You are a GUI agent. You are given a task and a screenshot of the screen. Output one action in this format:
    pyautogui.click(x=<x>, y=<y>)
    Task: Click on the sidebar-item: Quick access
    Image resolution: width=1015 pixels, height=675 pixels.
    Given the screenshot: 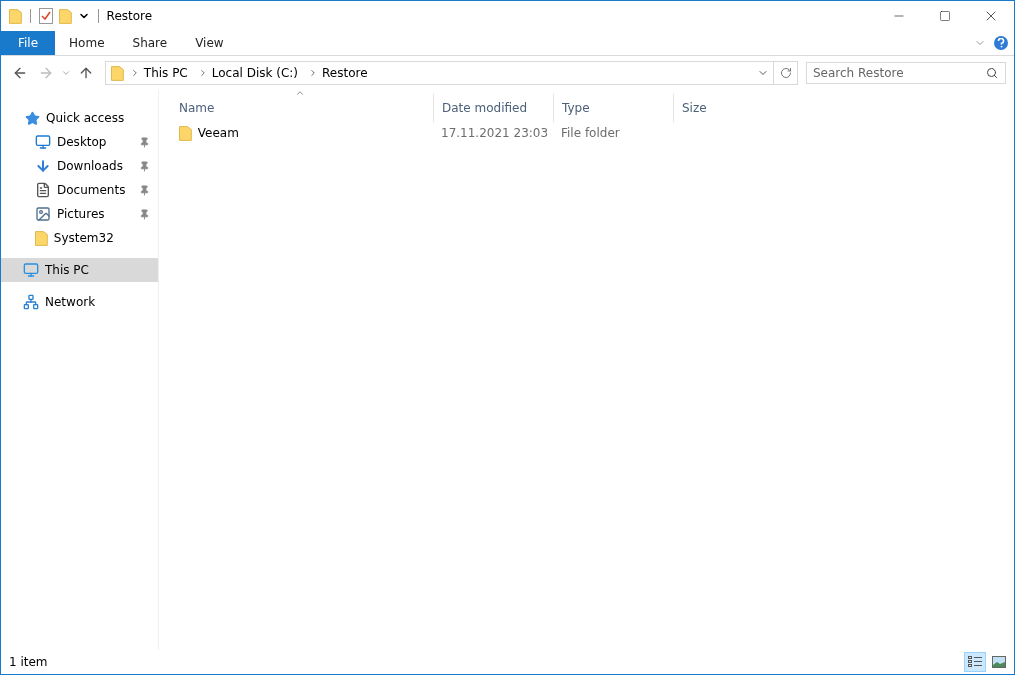 What is the action you would take?
    pyautogui.click(x=79, y=118)
    